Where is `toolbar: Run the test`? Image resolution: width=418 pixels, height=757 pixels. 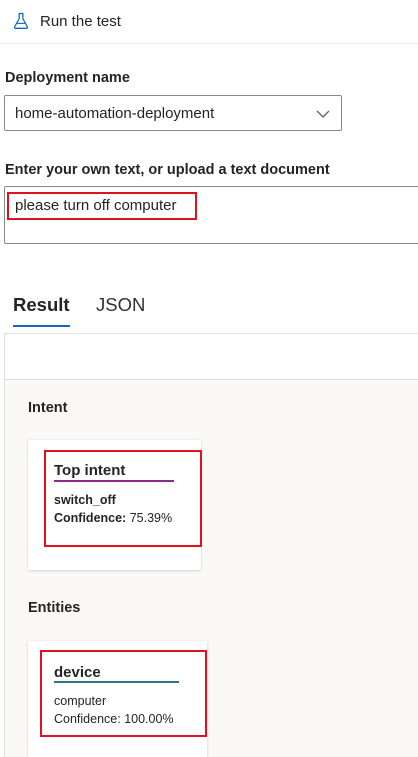 toolbar: Run the test is located at coordinates (209, 22).